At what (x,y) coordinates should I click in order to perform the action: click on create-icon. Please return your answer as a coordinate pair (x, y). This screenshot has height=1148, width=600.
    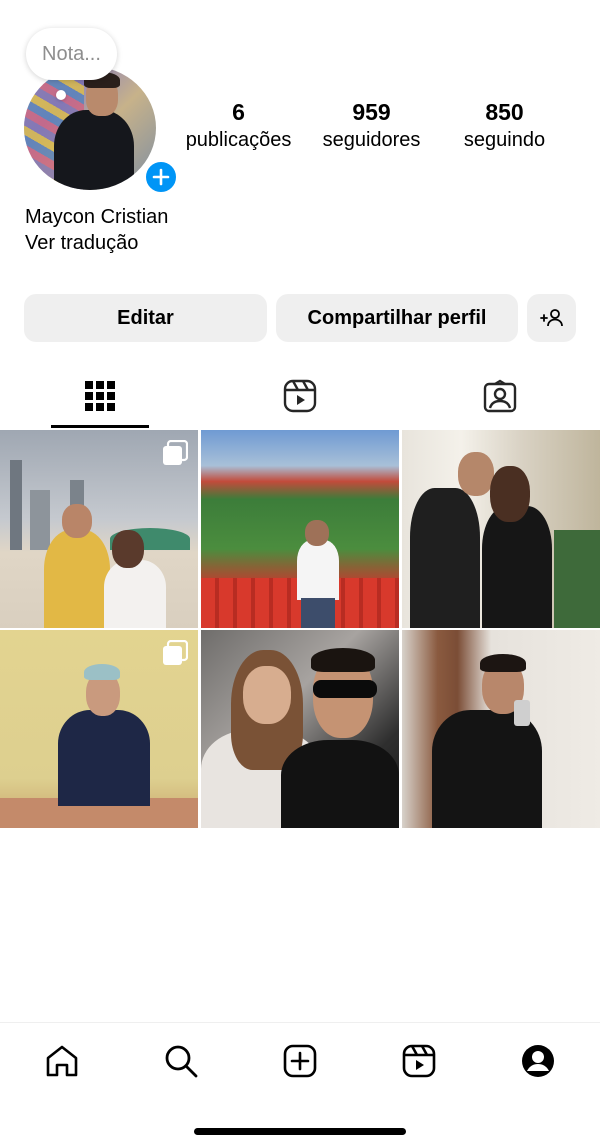
    Looking at the image, I should click on (300, 1061).